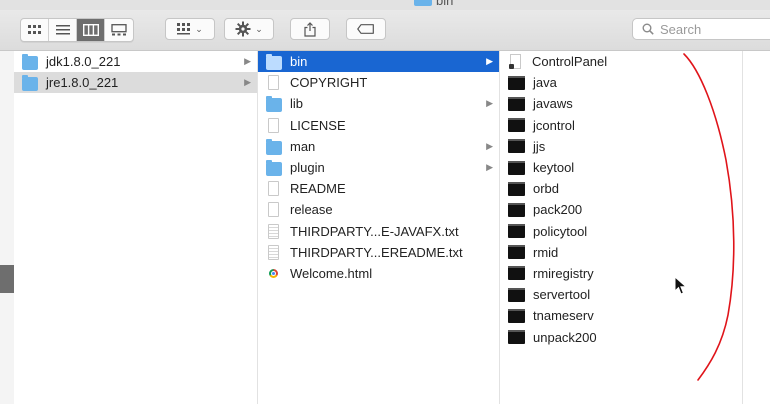  Describe the element at coordinates (715, 29) in the screenshot. I see `search-input` at that location.